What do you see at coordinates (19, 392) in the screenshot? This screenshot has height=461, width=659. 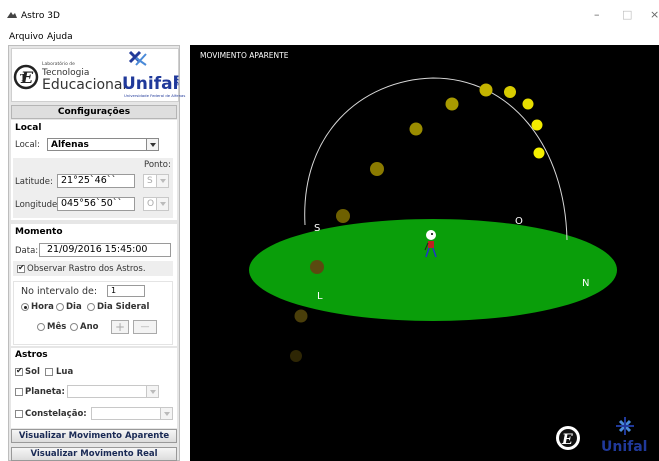 I see `planeta-checkbox` at bounding box center [19, 392].